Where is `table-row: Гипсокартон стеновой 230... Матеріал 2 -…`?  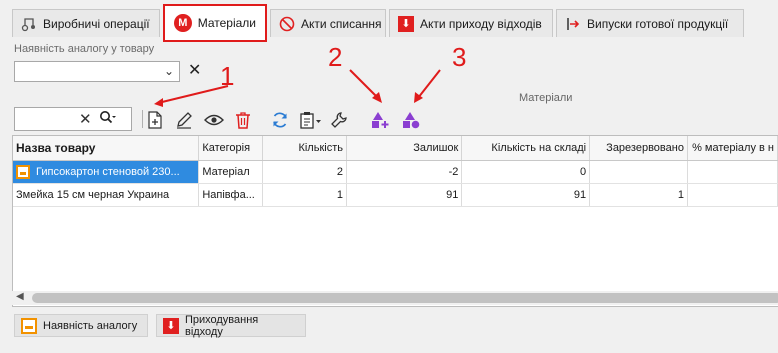 table-row: Гипсокартон стеновой 230... Матеріал 2 -… is located at coordinates (395, 172).